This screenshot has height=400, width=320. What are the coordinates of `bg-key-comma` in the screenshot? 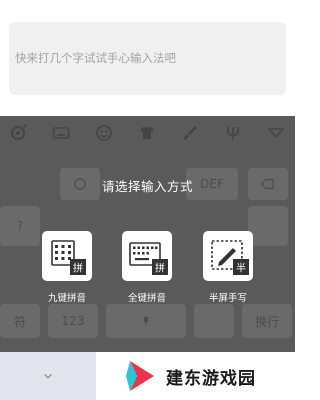 It's located at (214, 321).